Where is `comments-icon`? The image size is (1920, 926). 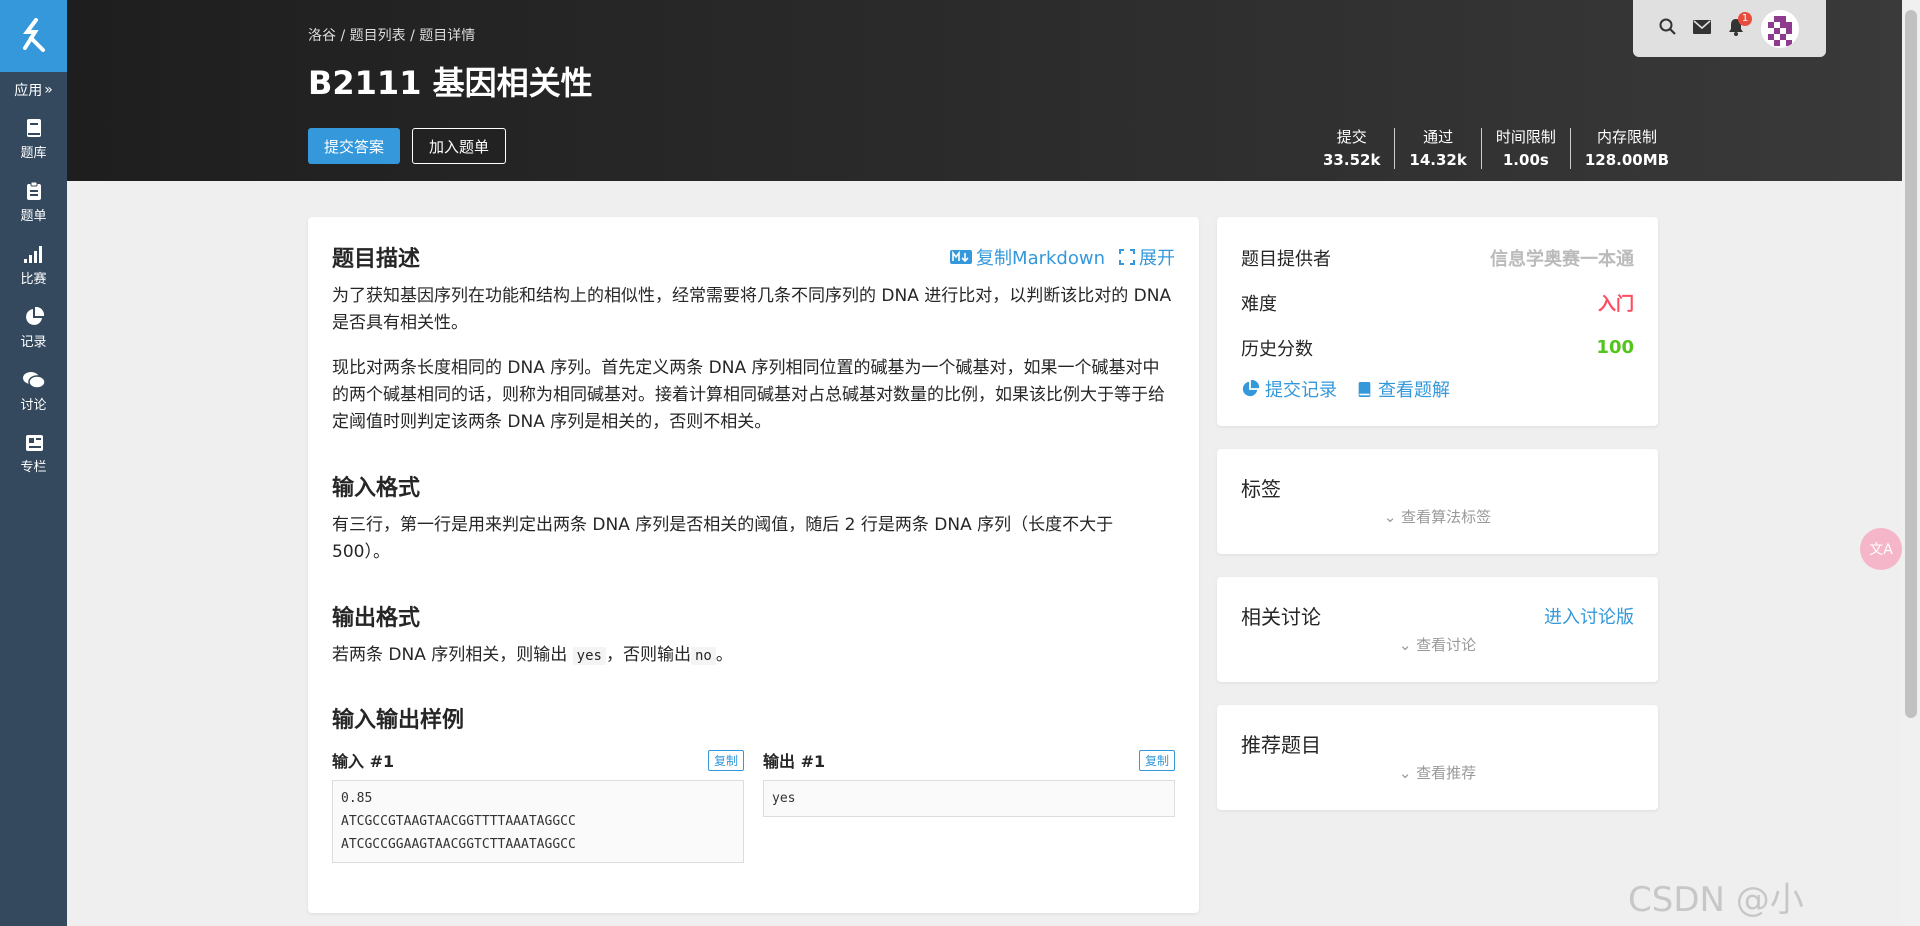
comments-icon is located at coordinates (34, 380).